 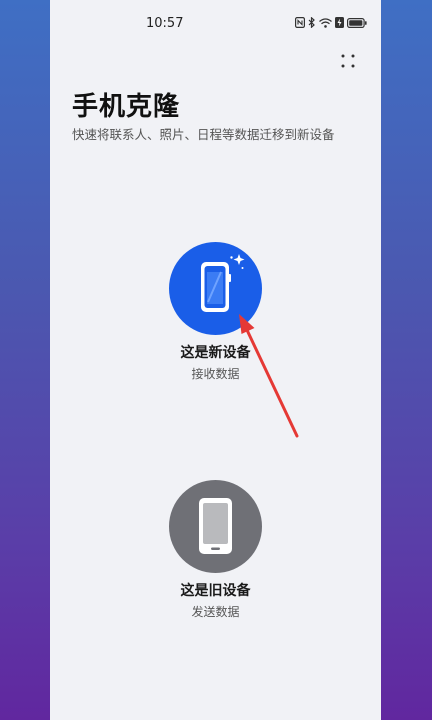 I want to click on status-time: 10:57, so click(x=165, y=23).